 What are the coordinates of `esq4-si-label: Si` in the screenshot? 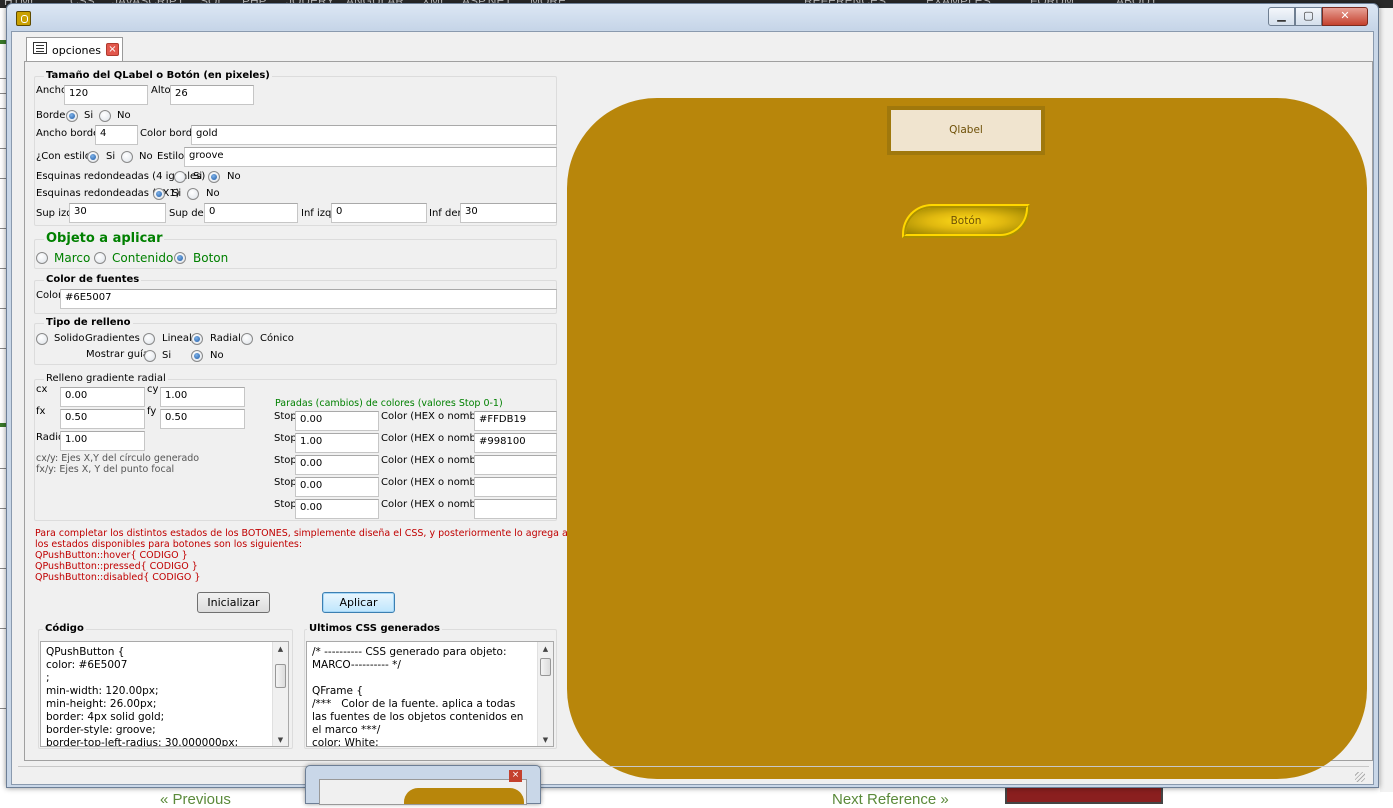 It's located at (198, 176).